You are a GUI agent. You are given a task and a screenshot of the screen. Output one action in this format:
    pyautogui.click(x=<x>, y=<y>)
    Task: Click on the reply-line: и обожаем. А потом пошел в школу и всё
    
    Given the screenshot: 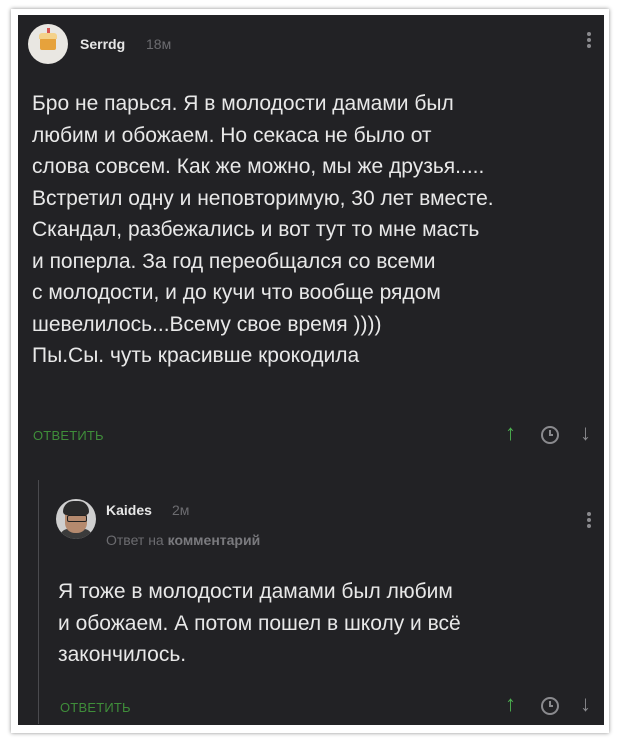 What is the action you would take?
    pyautogui.click(x=259, y=623)
    